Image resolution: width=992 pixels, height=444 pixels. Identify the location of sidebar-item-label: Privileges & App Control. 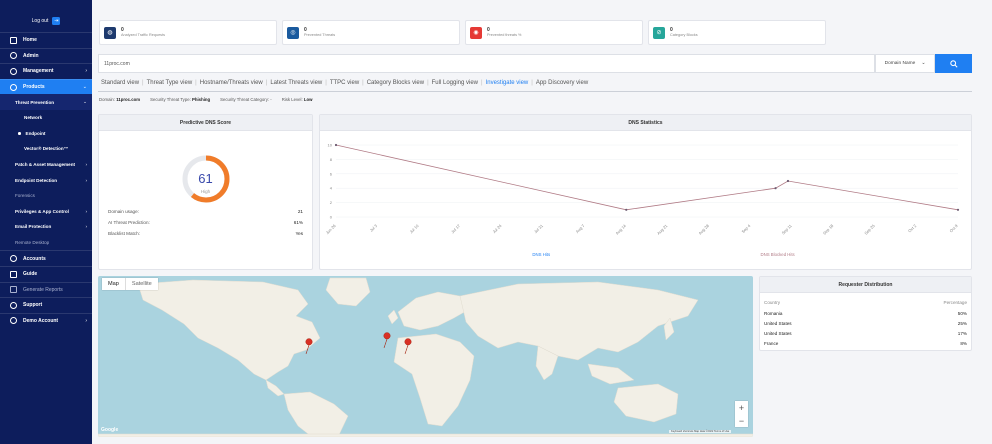
(42, 211).